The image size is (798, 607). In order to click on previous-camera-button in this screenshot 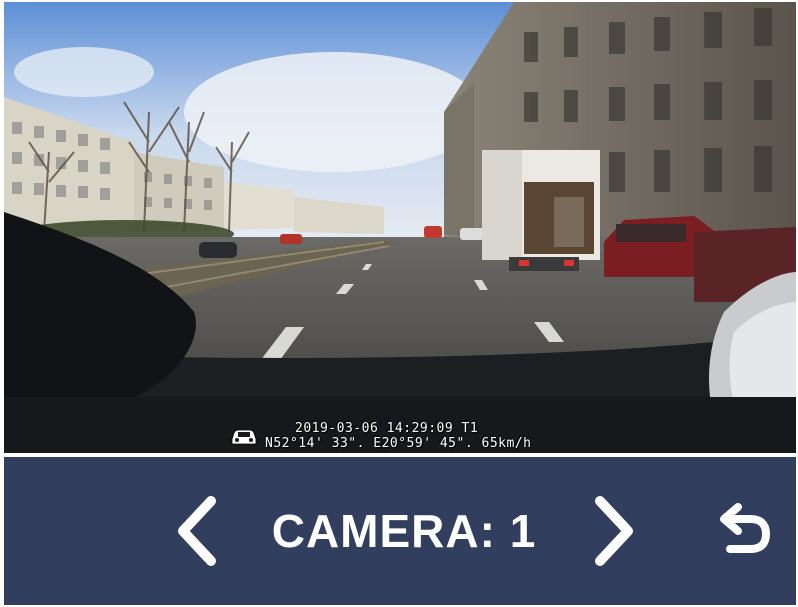, I will do `click(197, 531)`.